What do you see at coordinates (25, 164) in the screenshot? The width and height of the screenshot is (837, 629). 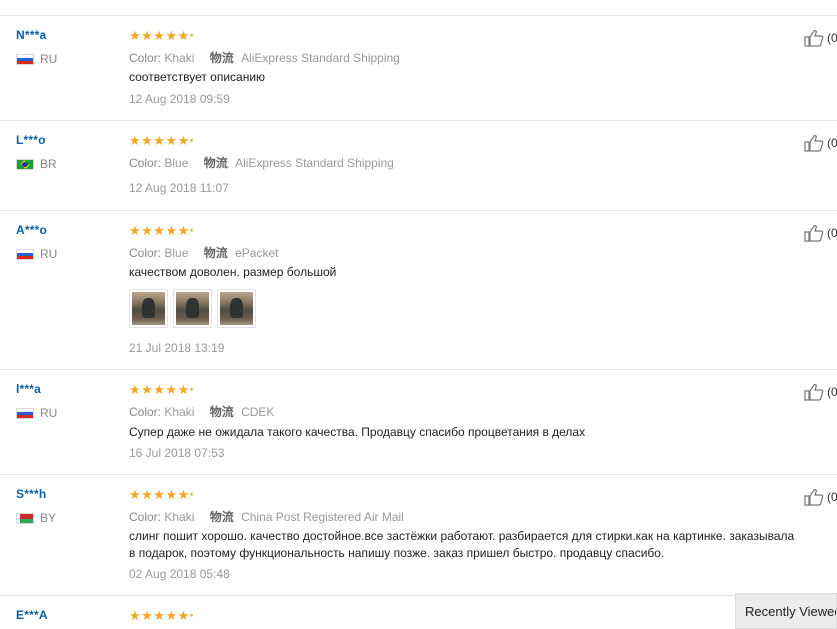 I see `brazil-flag-icon` at bounding box center [25, 164].